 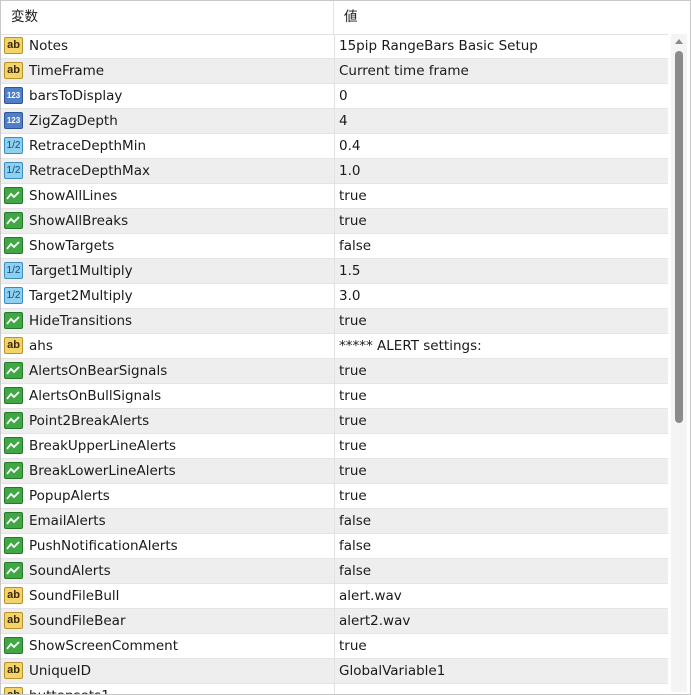 What do you see at coordinates (167, 17) in the screenshot?
I see `column-header-variable: 変数` at bounding box center [167, 17].